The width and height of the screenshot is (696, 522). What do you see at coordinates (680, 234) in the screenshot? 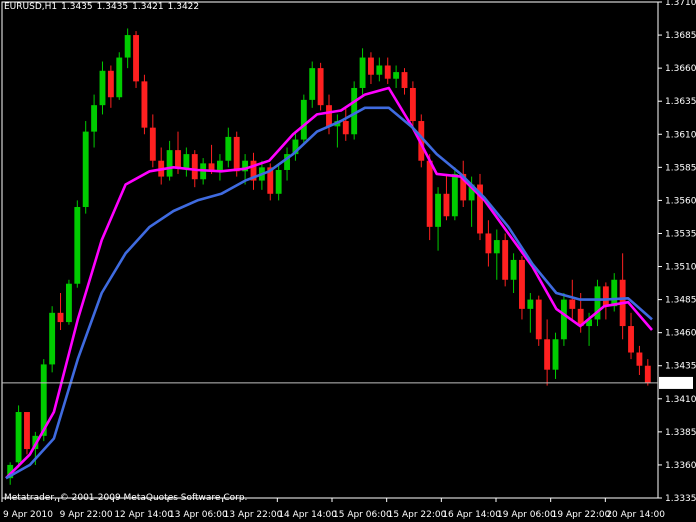
I see `y-tick-label: 1.3535` at bounding box center [680, 234].